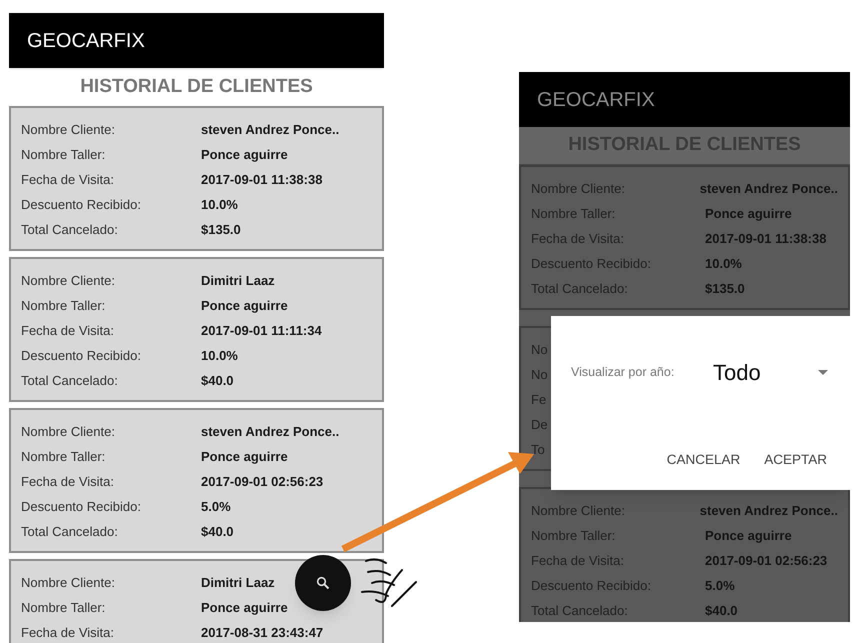  What do you see at coordinates (323, 583) in the screenshot?
I see `search-icon` at bounding box center [323, 583].